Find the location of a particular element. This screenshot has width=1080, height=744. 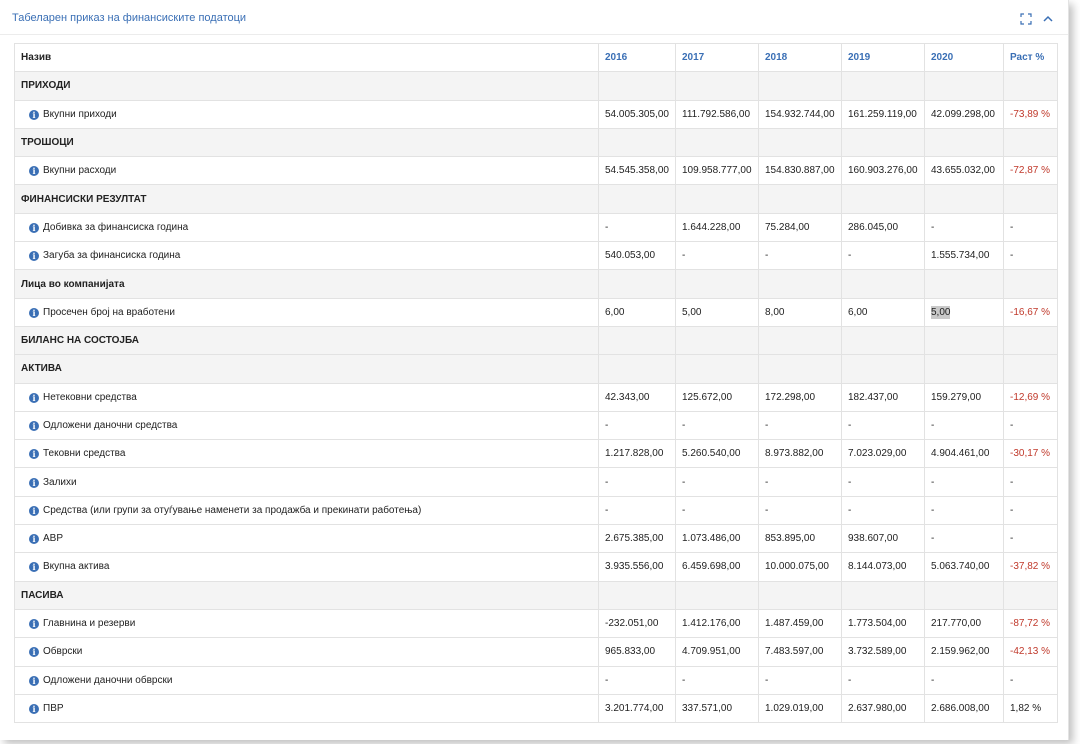

row-label: Тековни средства is located at coordinates (84, 454).